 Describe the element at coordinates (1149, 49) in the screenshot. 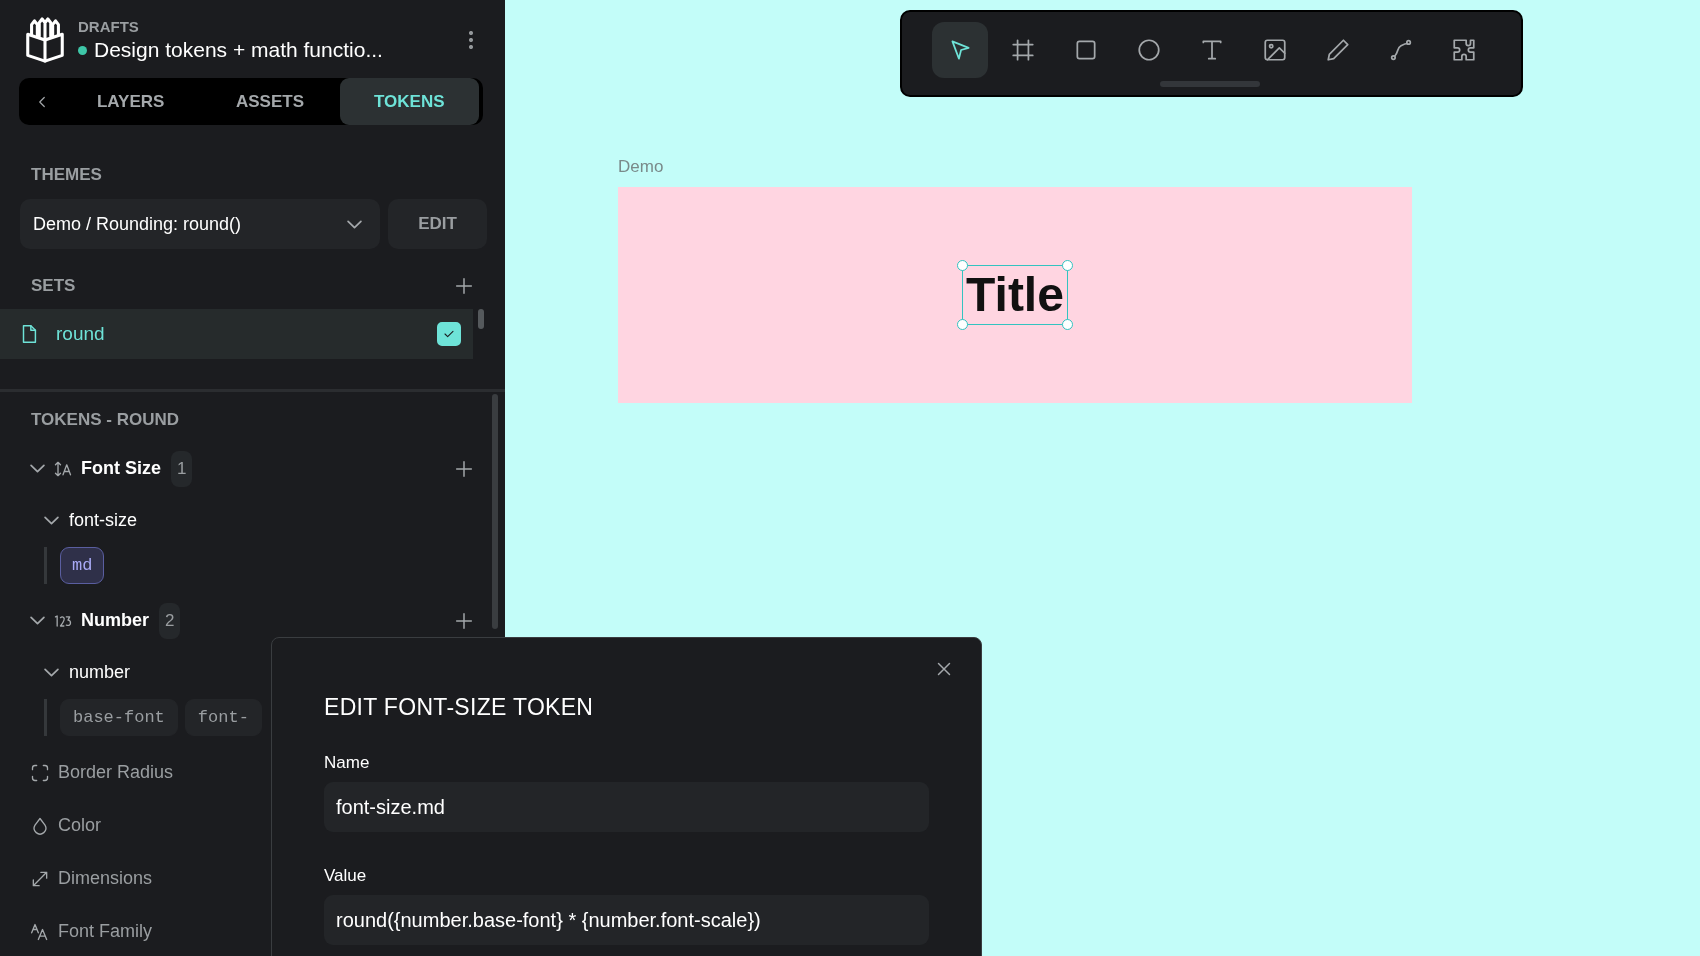

I see `circle-icon` at that location.